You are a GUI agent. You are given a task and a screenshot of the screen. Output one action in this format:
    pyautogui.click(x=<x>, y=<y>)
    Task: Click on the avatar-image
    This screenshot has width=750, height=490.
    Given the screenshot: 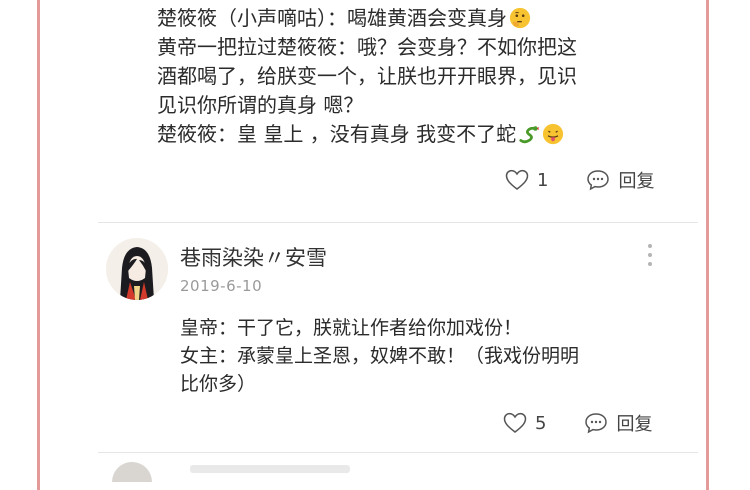 What is the action you would take?
    pyautogui.click(x=137, y=269)
    